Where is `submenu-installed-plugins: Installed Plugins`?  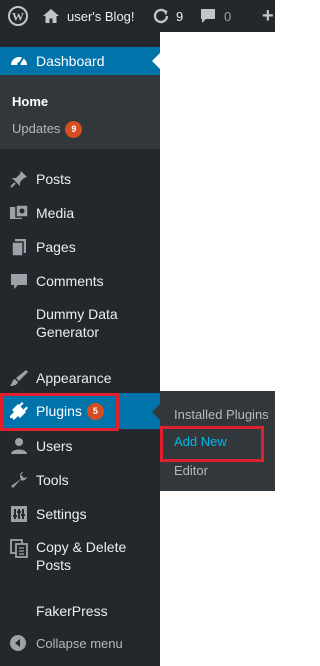 submenu-installed-plugins: Installed Plugins is located at coordinates (221, 414).